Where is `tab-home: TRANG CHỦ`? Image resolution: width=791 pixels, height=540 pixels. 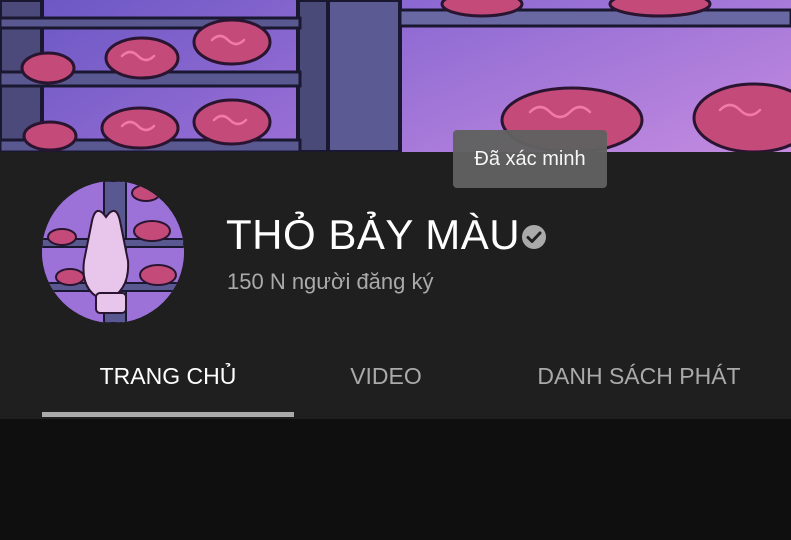 tab-home: TRANG CHỦ is located at coordinates (168, 376).